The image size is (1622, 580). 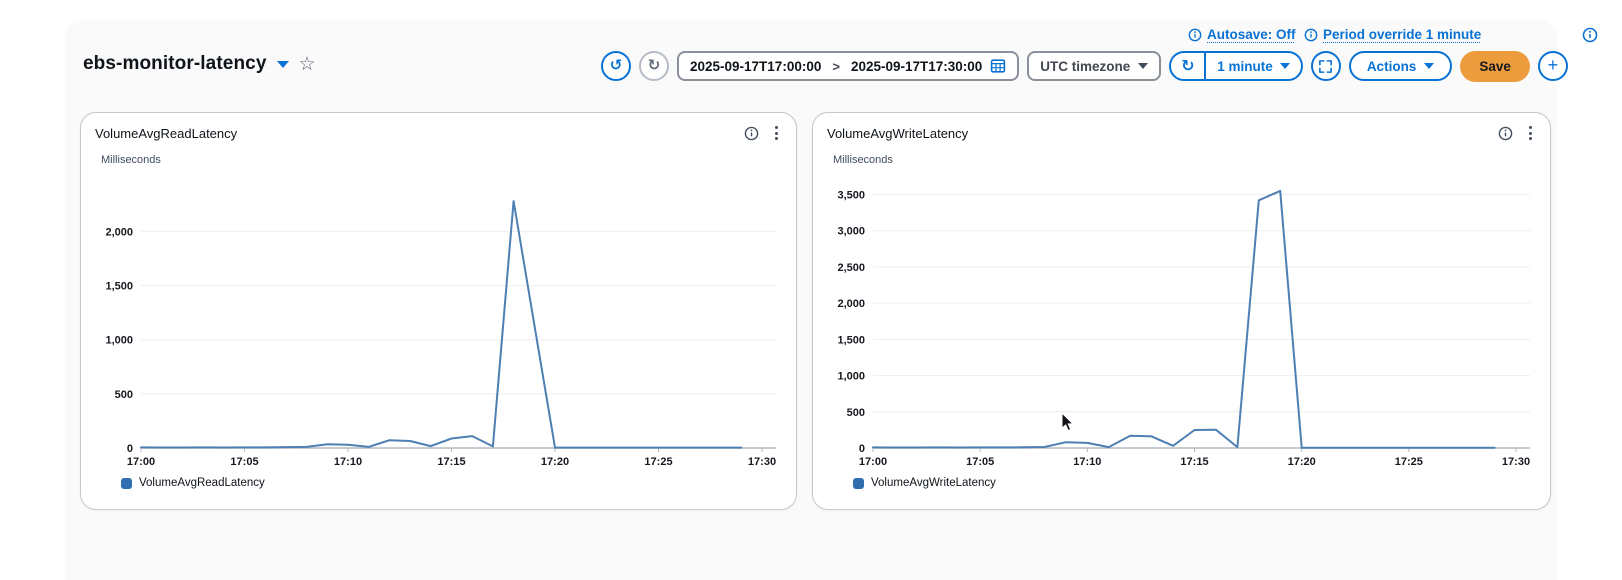 What do you see at coordinates (1195, 483) in the screenshot?
I see `legend-item: VolumeAvgWriteLatency` at bounding box center [1195, 483].